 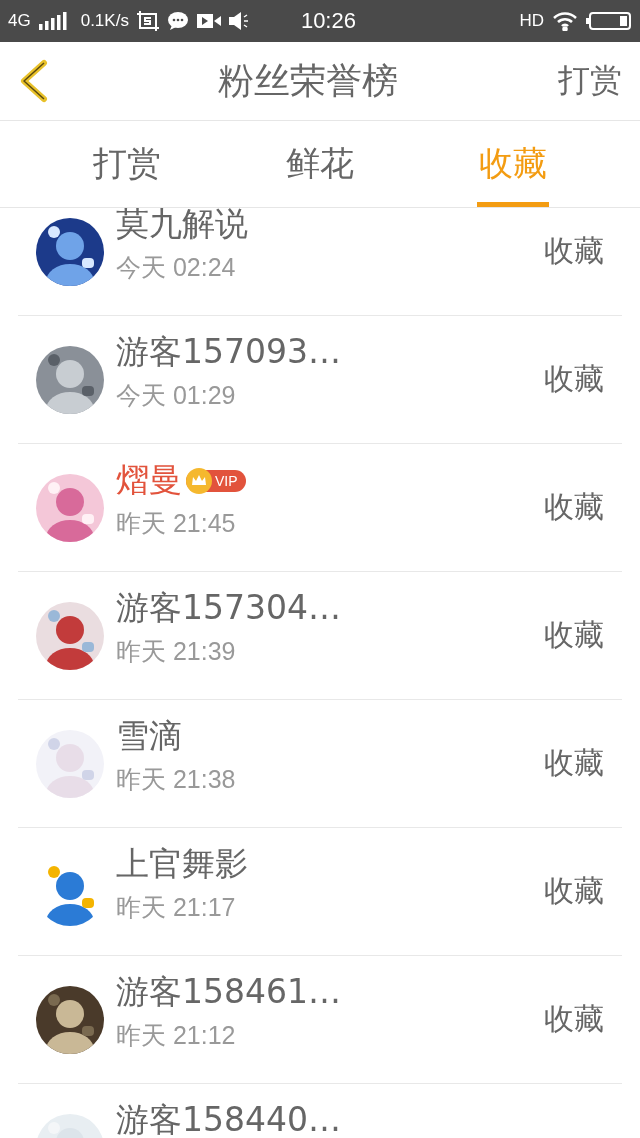 I want to click on time-label: 昨天 21:17, so click(x=176, y=907).